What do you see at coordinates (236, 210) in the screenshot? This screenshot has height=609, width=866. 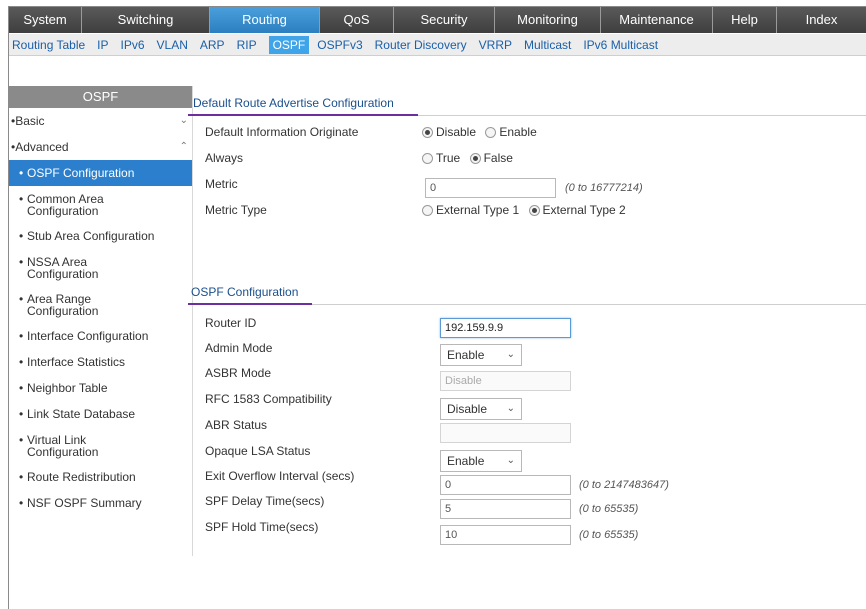 I see `metric-type-label: Metric Type` at bounding box center [236, 210].